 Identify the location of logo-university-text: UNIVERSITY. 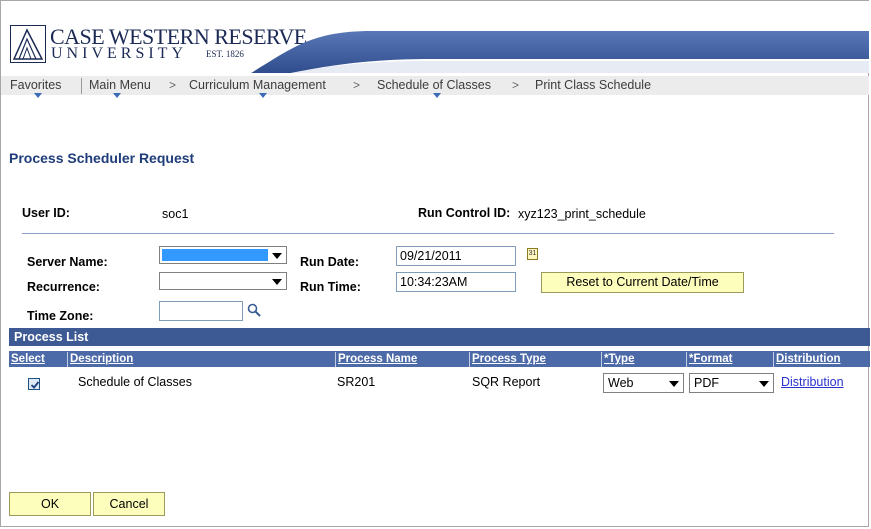
(119, 53).